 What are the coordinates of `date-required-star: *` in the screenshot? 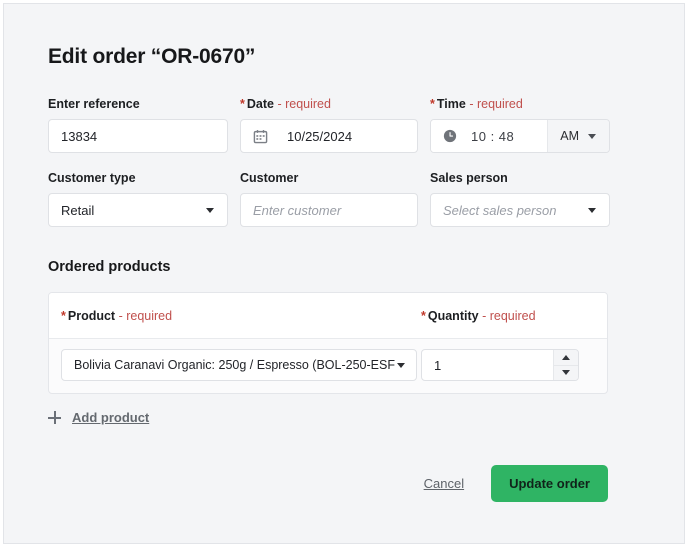 It's located at (242, 104).